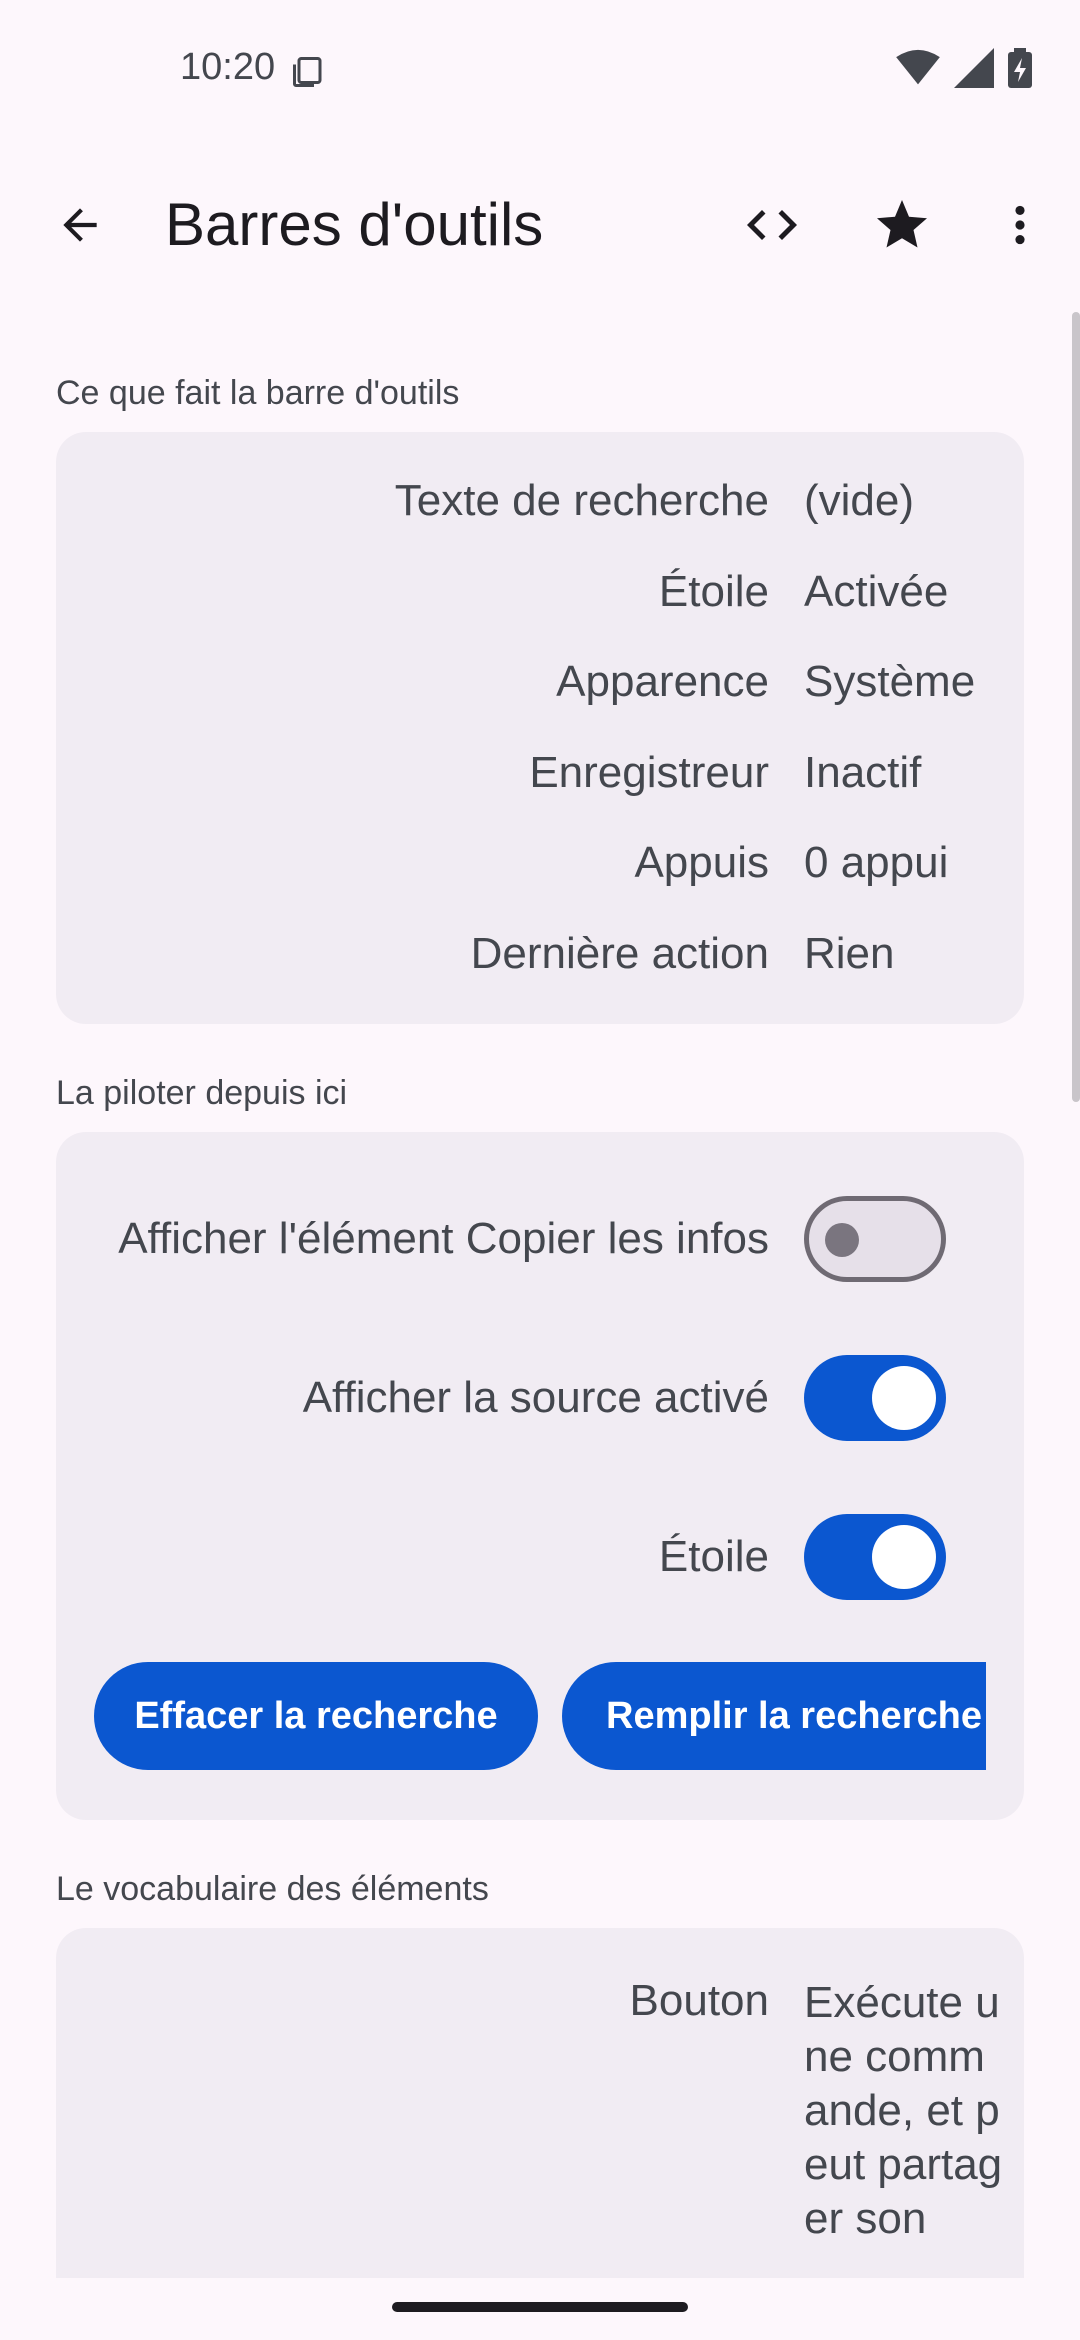  I want to click on scrollbar, so click(1076, 707).